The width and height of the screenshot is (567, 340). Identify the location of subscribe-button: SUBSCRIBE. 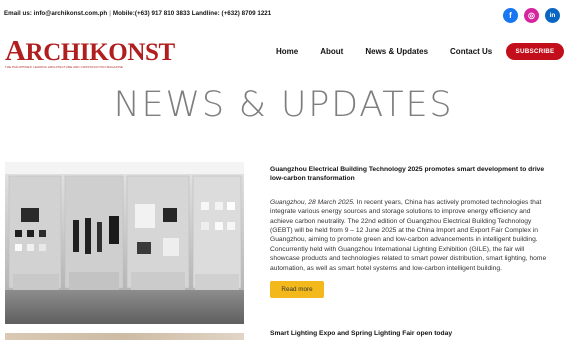
(535, 51).